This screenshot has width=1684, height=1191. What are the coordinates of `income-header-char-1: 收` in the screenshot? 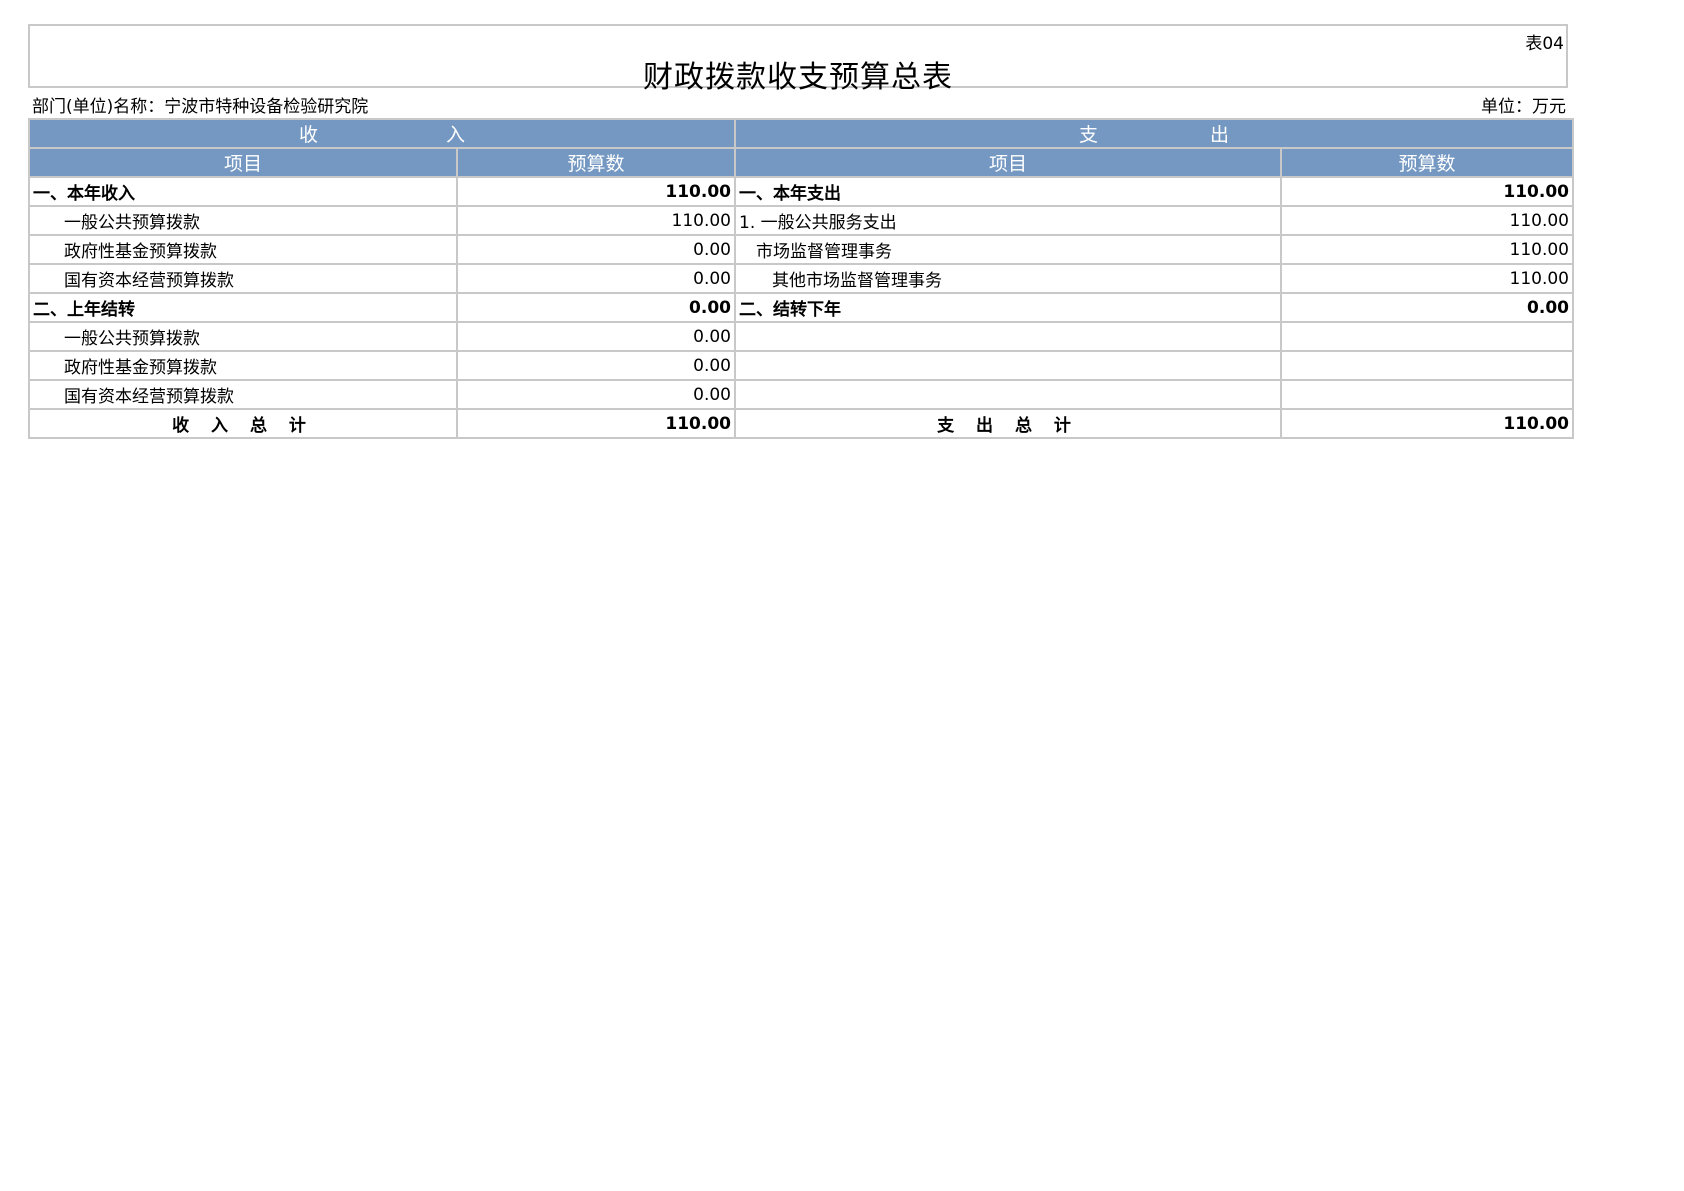 It's located at (308, 135).